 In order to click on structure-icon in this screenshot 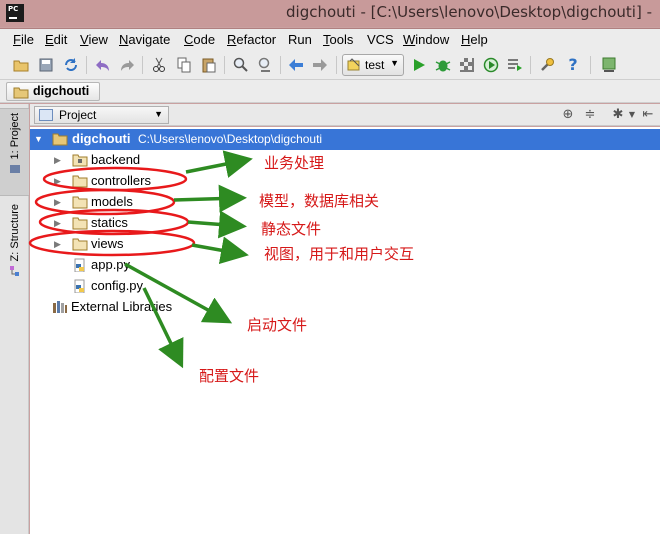, I will do `click(14, 271)`.